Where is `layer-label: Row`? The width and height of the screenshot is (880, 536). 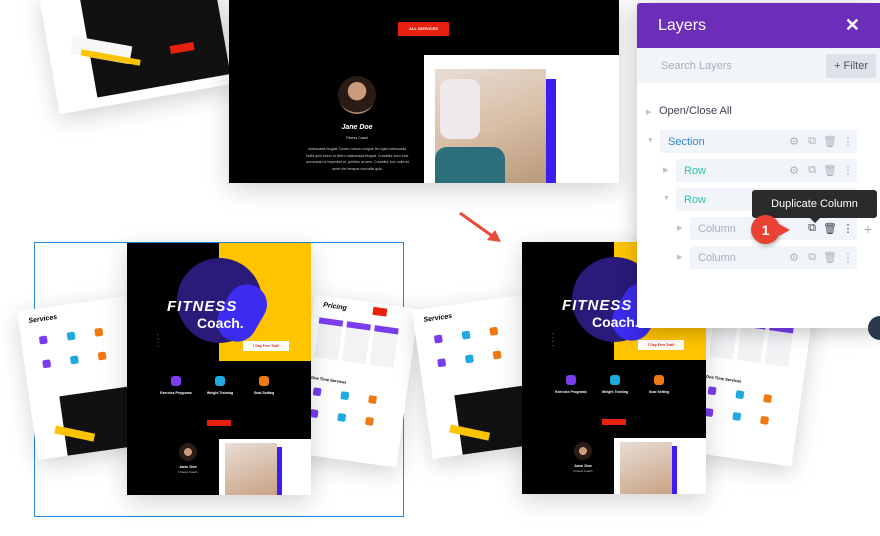 layer-label: Row is located at coordinates (695, 170).